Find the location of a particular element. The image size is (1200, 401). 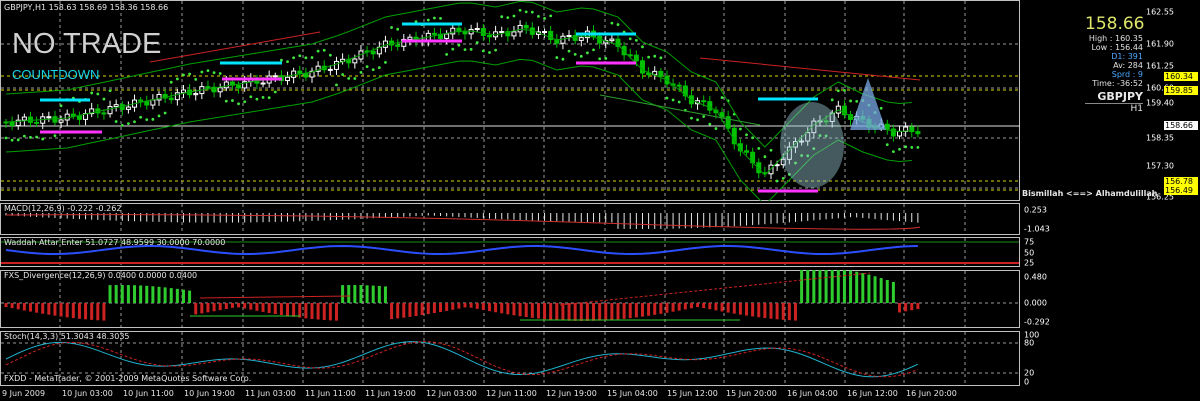

d1-value: 391 is located at coordinates (1135, 56).